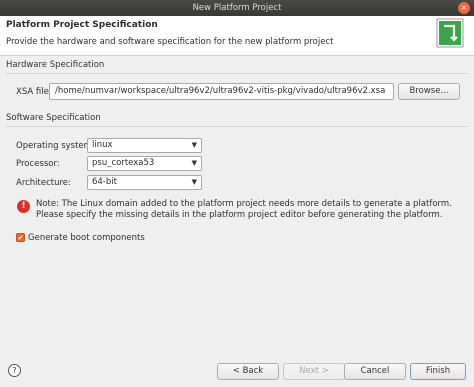 The height and width of the screenshot is (387, 474). I want to click on architecture-label: Architecture:, so click(43, 183).